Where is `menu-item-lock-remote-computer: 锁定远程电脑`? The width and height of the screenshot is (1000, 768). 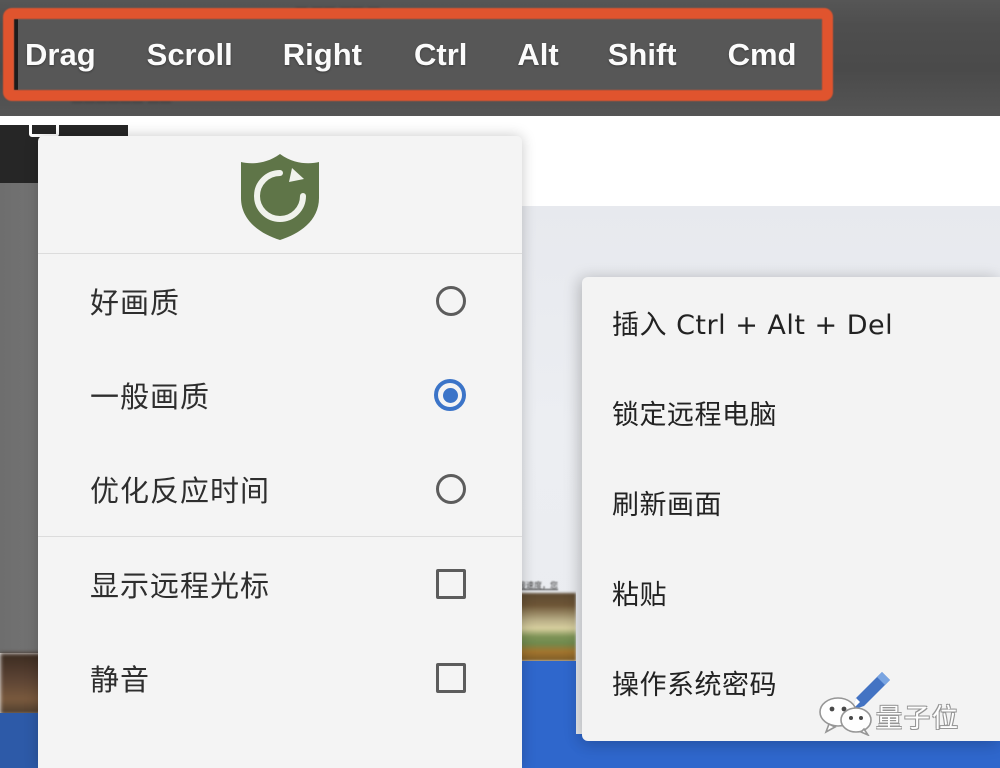
menu-item-lock-remote-computer: 锁定远程电脑 is located at coordinates (791, 412).